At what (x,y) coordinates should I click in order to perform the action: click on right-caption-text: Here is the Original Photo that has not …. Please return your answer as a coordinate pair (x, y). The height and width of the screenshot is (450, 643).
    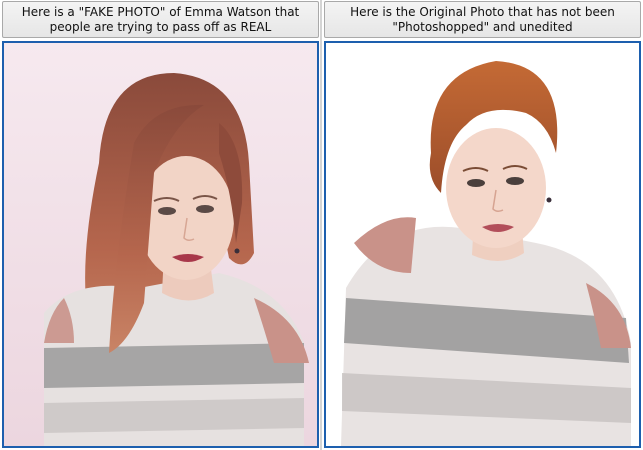
    Looking at the image, I should click on (482, 19).